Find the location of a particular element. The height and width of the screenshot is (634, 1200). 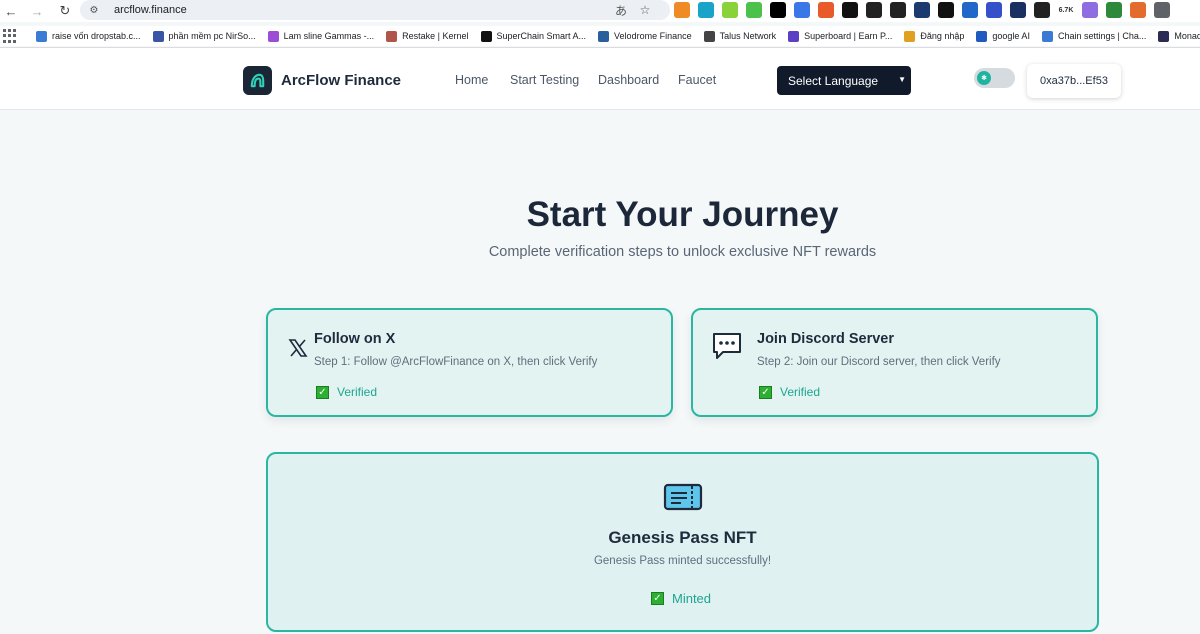

ticket-icon is located at coordinates (683, 498).